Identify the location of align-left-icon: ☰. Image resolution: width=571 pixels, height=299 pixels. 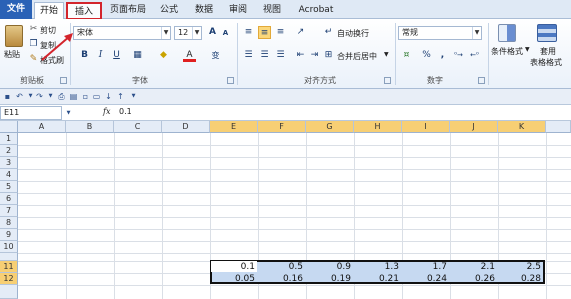
(248, 55).